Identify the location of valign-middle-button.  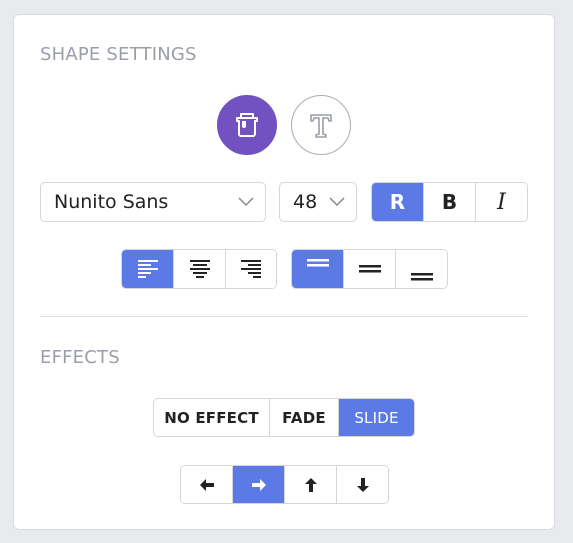
(370, 269).